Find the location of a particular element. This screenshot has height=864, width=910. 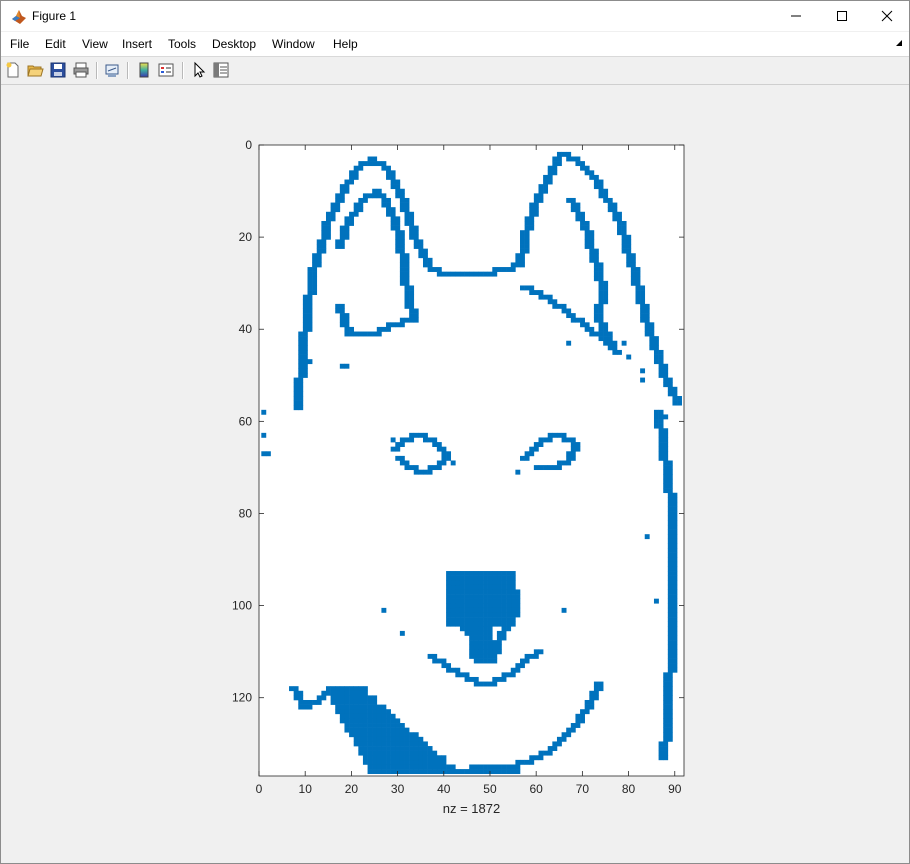

maximize-button is located at coordinates (842, 16).